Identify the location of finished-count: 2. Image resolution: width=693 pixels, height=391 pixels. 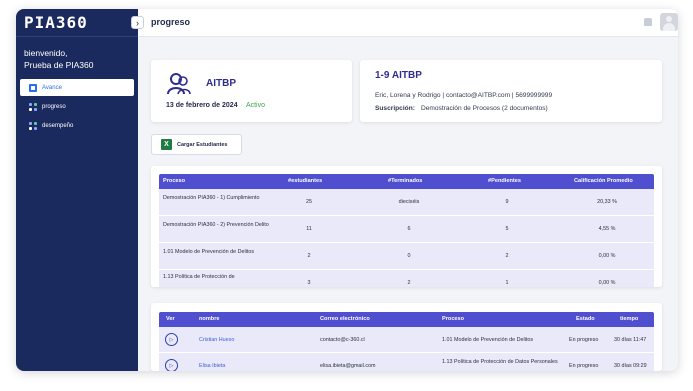
(409, 283).